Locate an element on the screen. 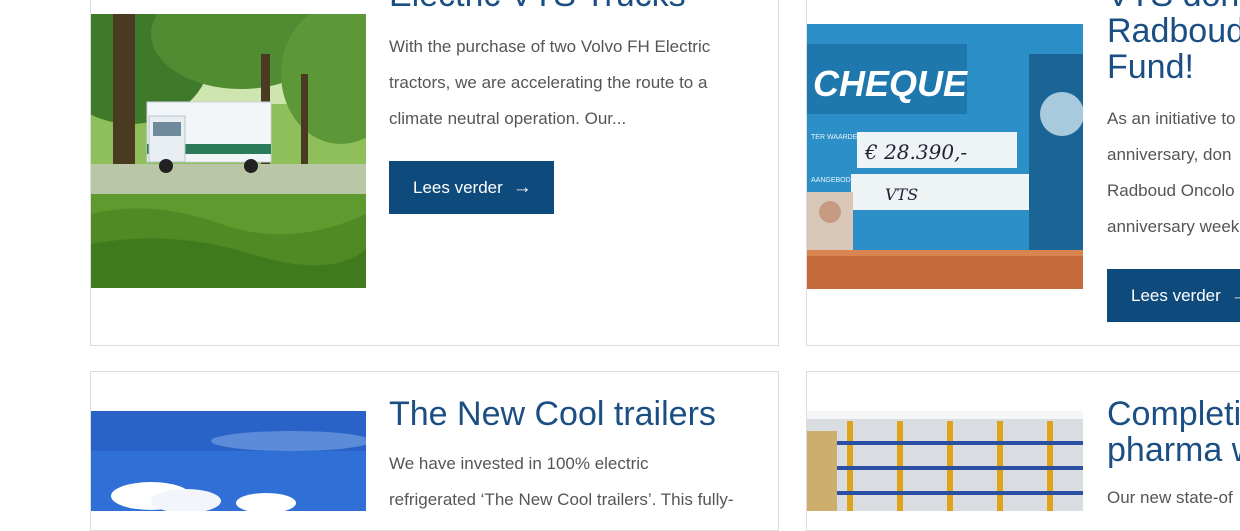 This screenshot has width=1240, height=531. cheque-word: CHEQUE is located at coordinates (890, 83).